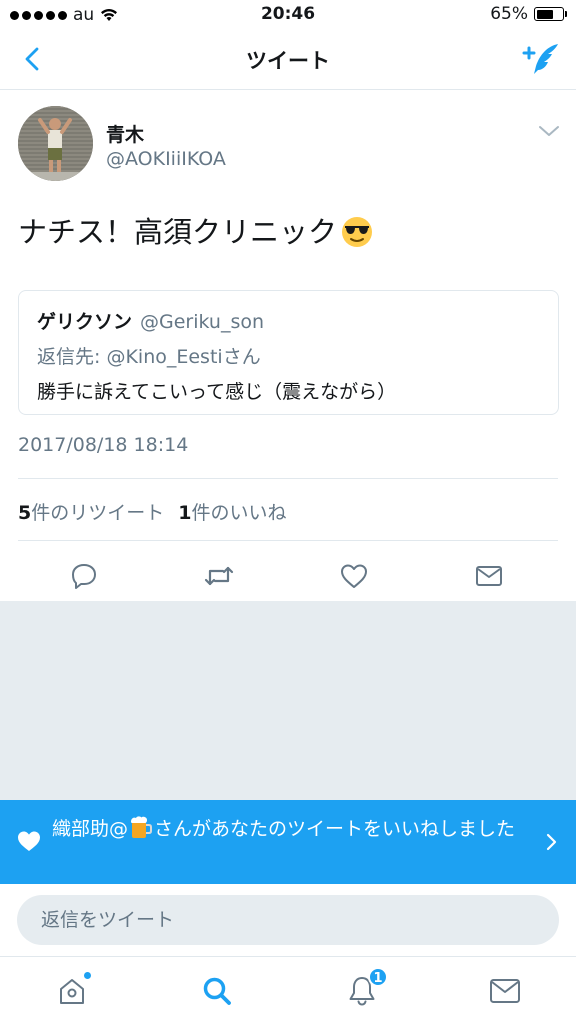 The image size is (576, 1024). I want to click on quoted-tweet-header: ゲリクソン @Geriku_son, so click(288, 320).